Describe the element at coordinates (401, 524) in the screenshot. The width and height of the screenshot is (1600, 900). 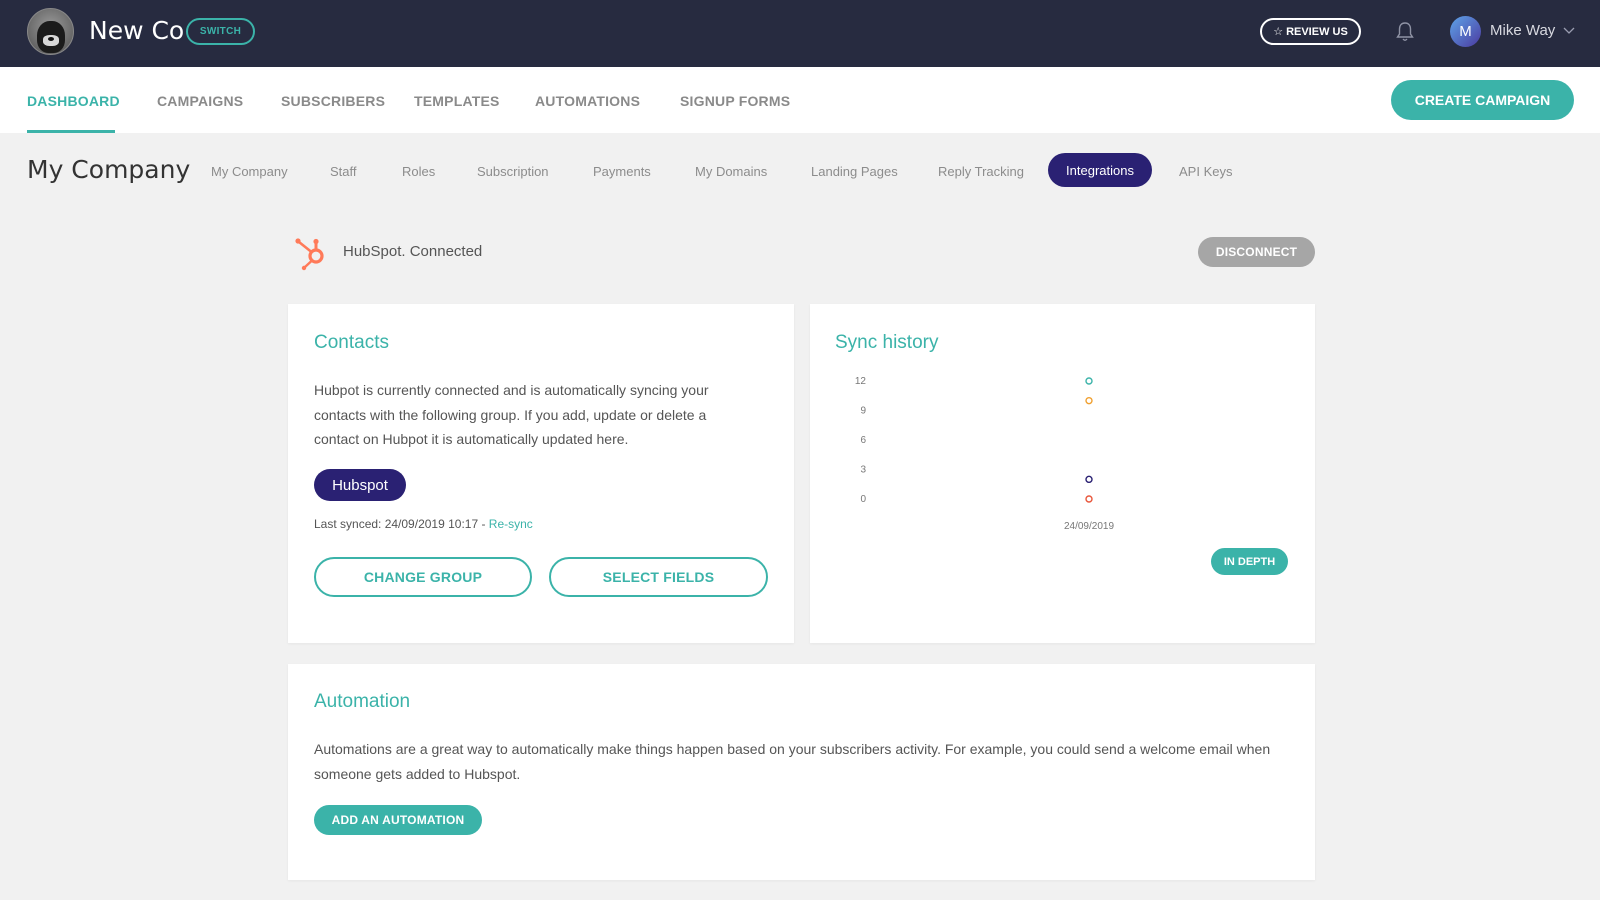
I see `last-synced-text: Last synced: 24/09/2019 10:17 -` at that location.